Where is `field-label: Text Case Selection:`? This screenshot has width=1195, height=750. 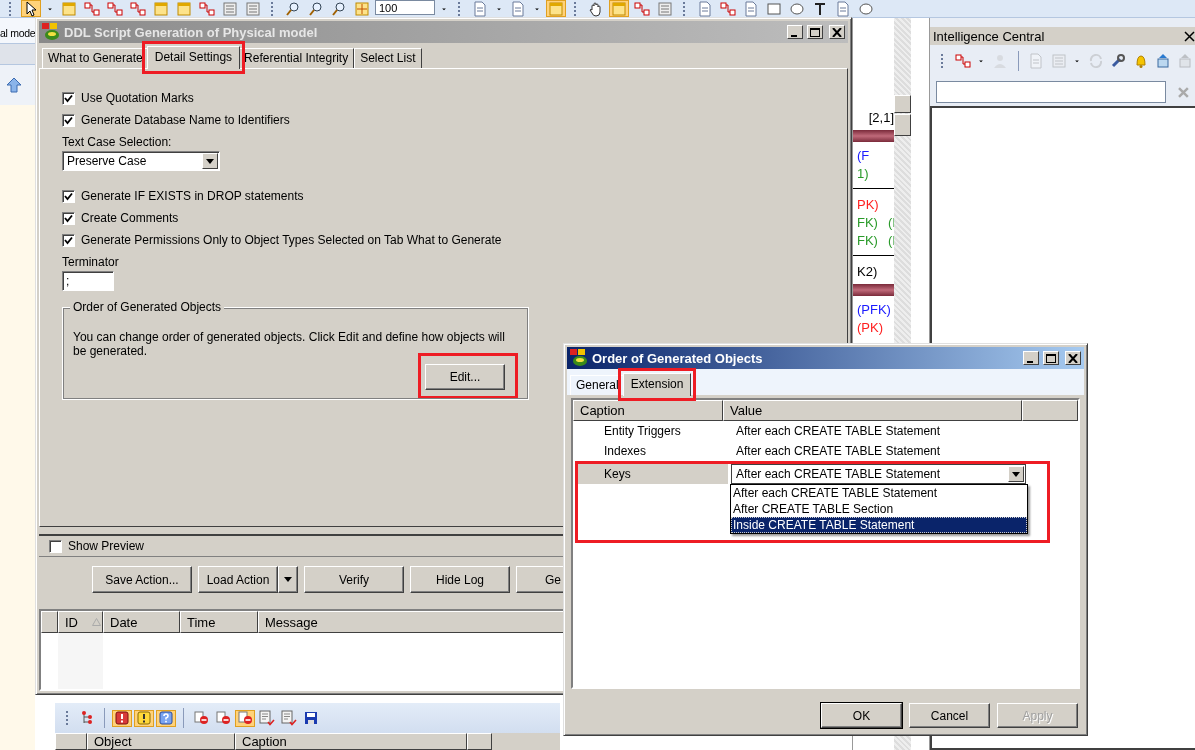
field-label: Text Case Selection: is located at coordinates (117, 142).